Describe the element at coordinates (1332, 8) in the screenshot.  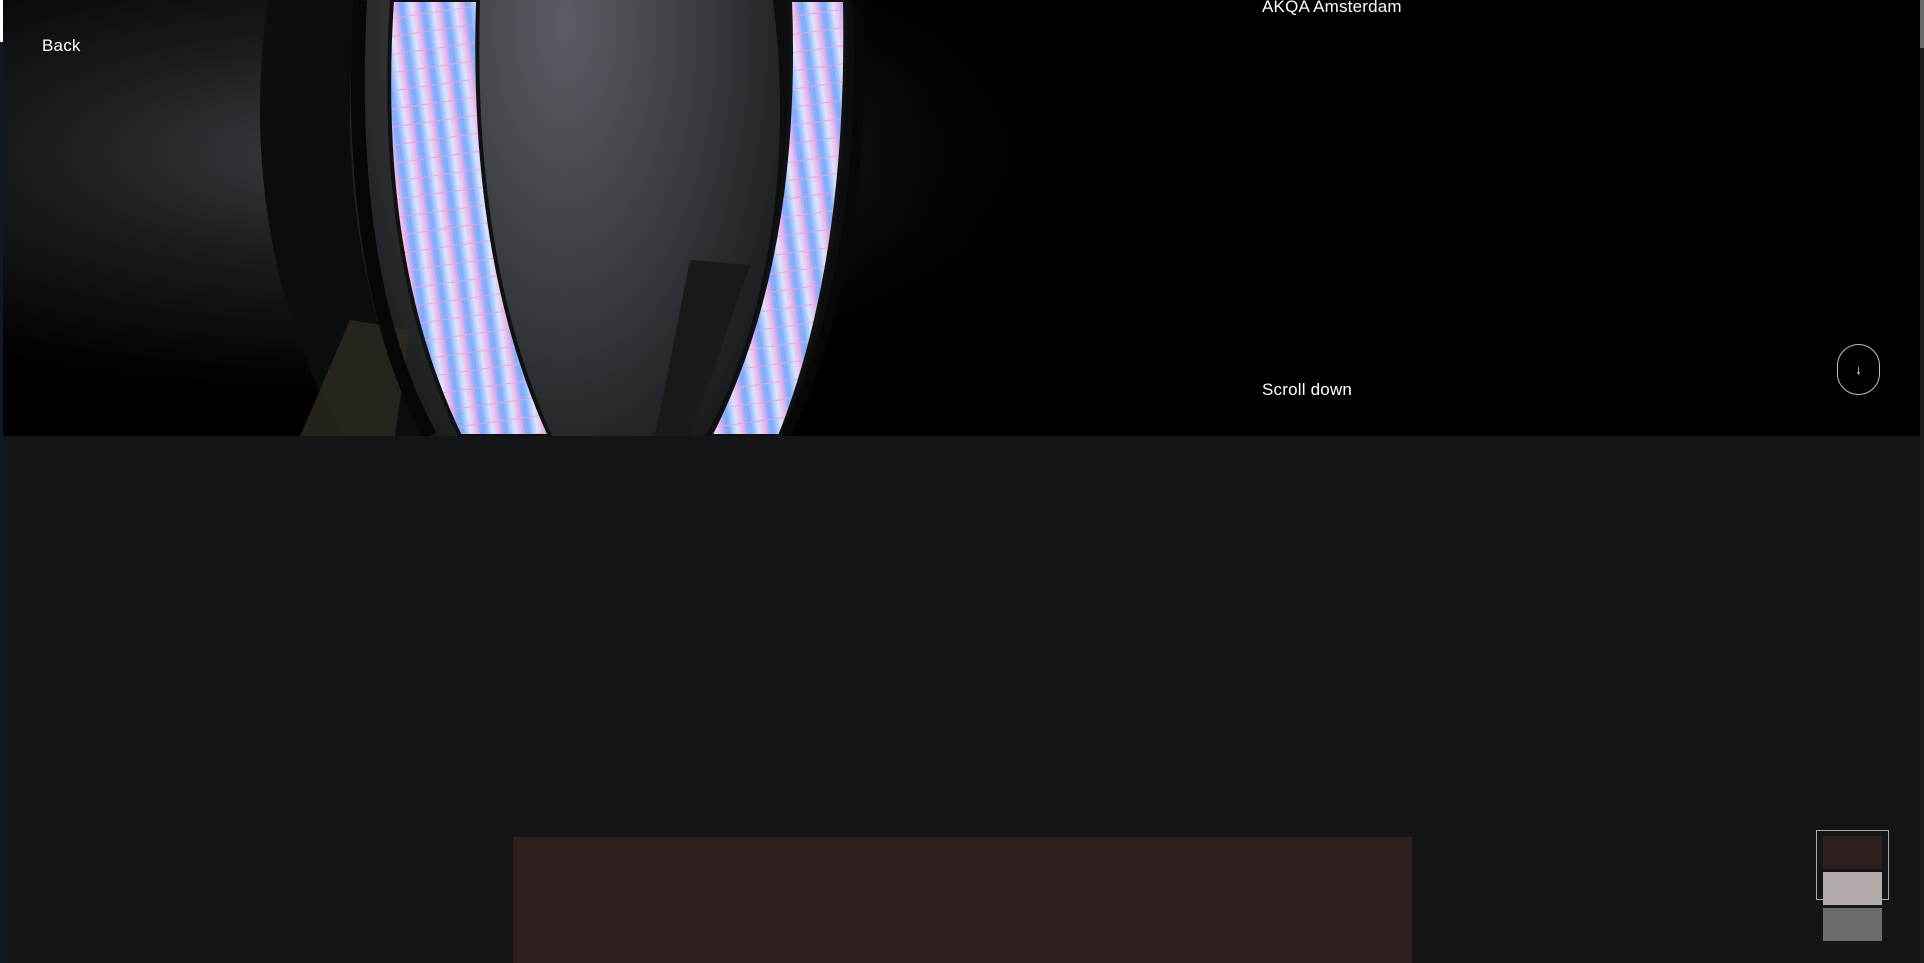
I see `agency-name: AKQA Amsterdam` at that location.